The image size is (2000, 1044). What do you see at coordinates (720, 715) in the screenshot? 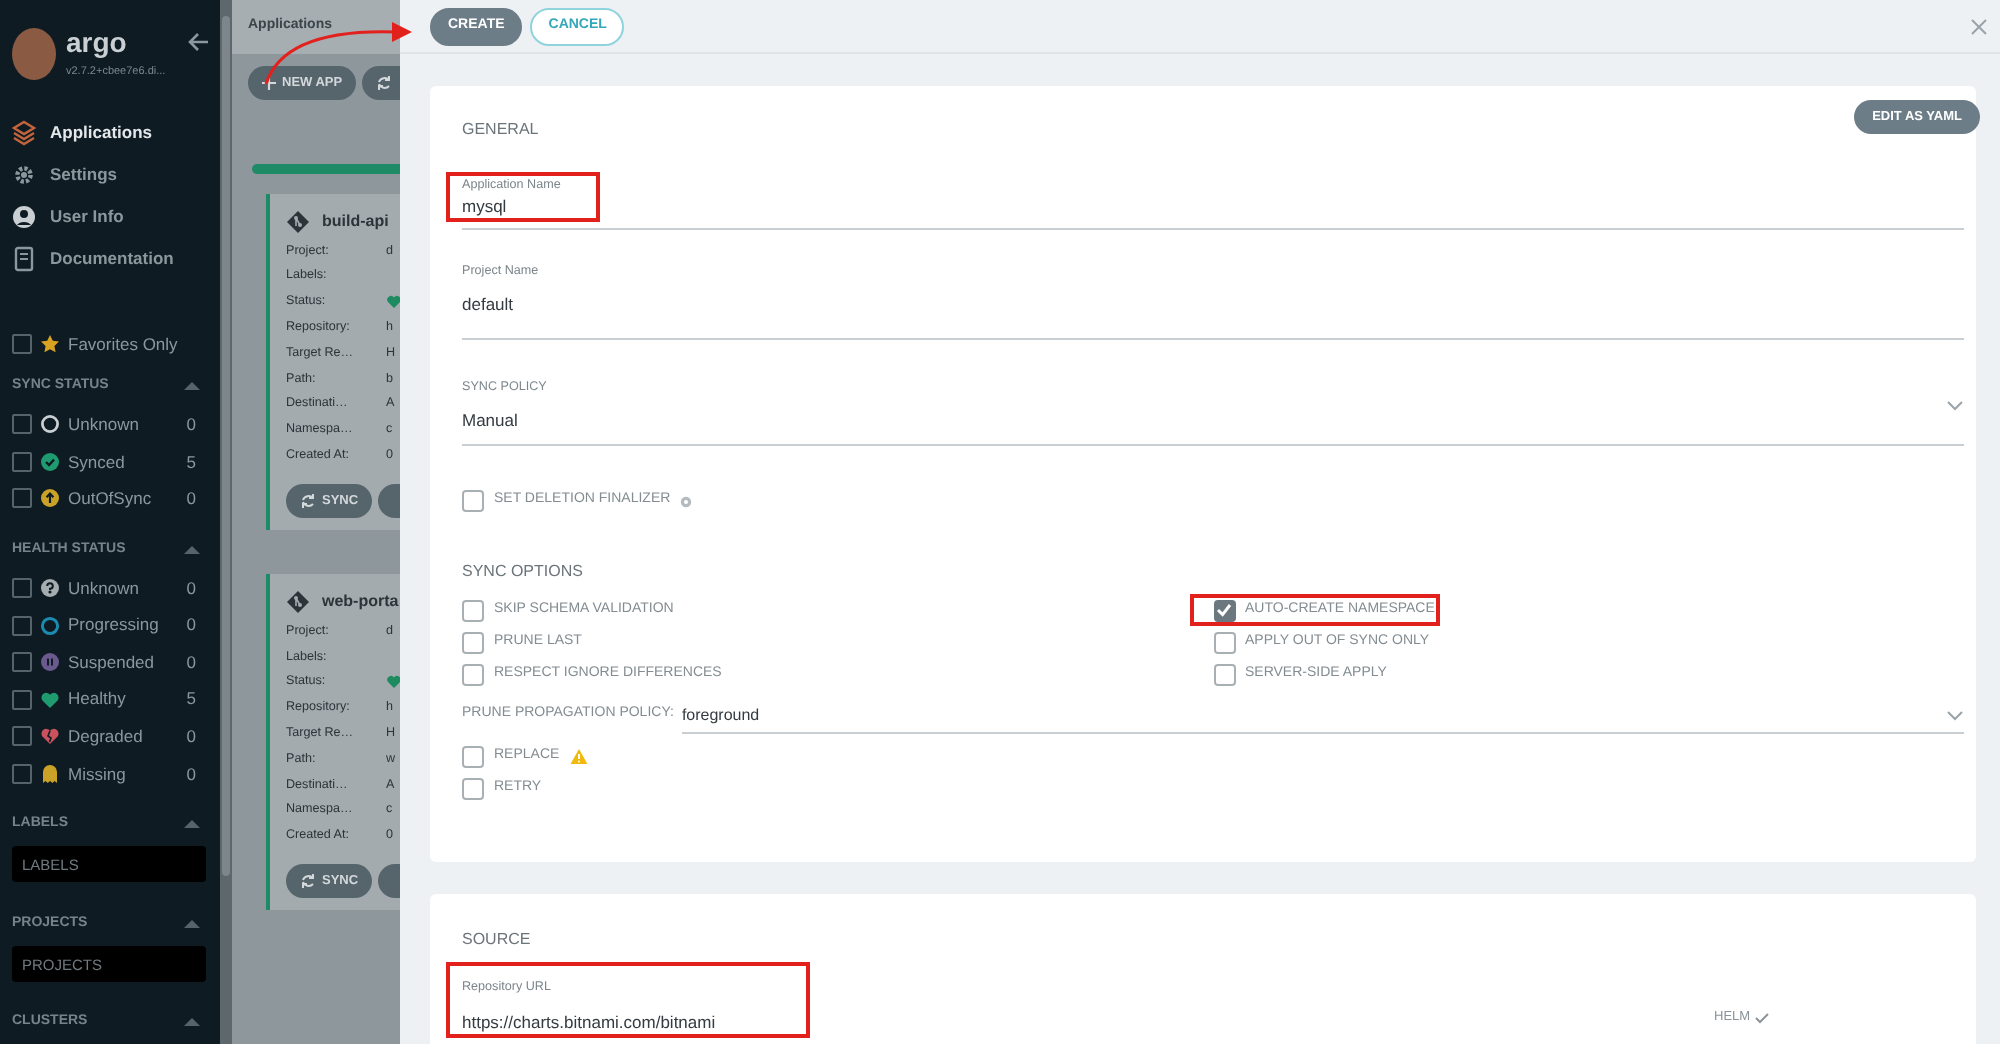
I see `field-value: foreground` at bounding box center [720, 715].